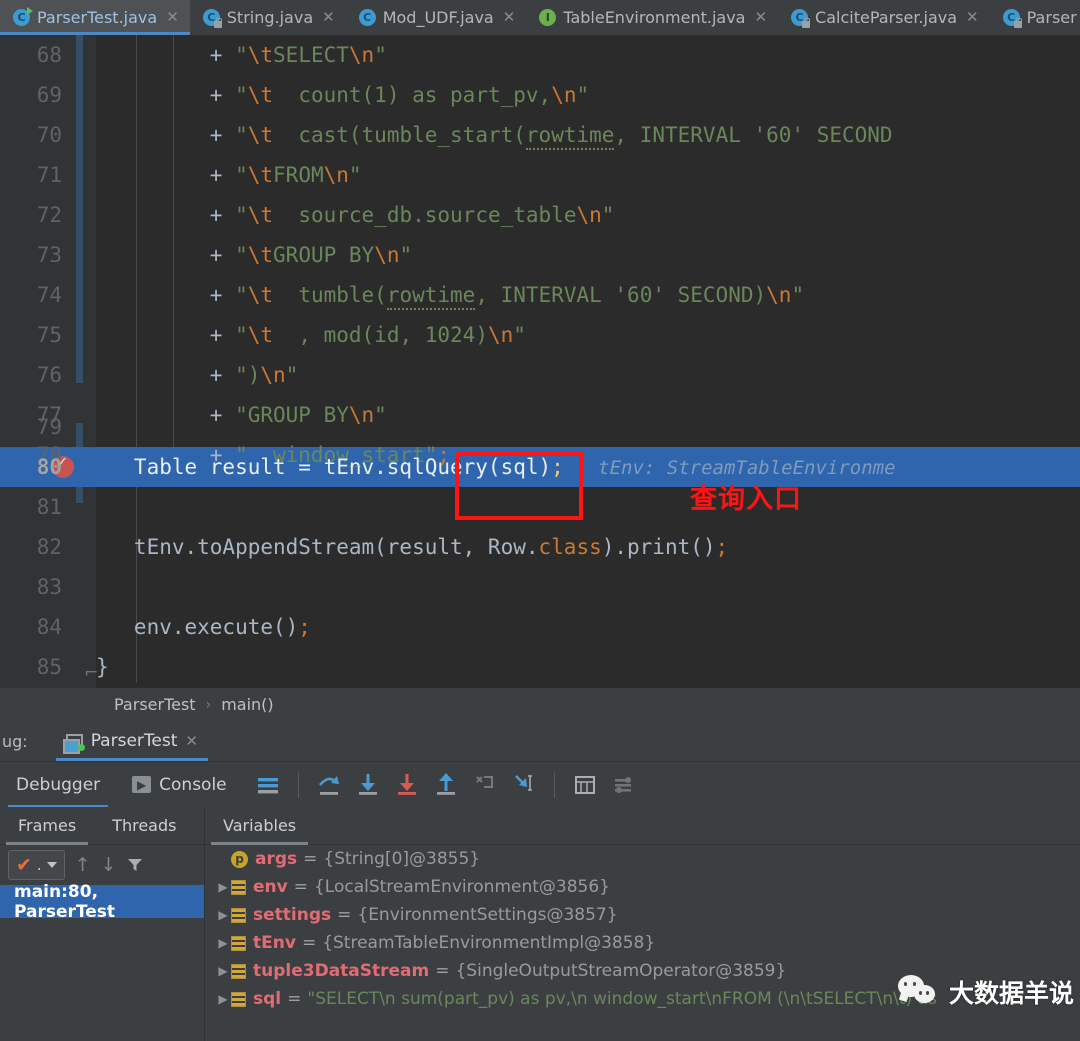 Image resolution: width=1080 pixels, height=1041 pixels. I want to click on editor-tab-string: C String.java ✕, so click(267, 17).